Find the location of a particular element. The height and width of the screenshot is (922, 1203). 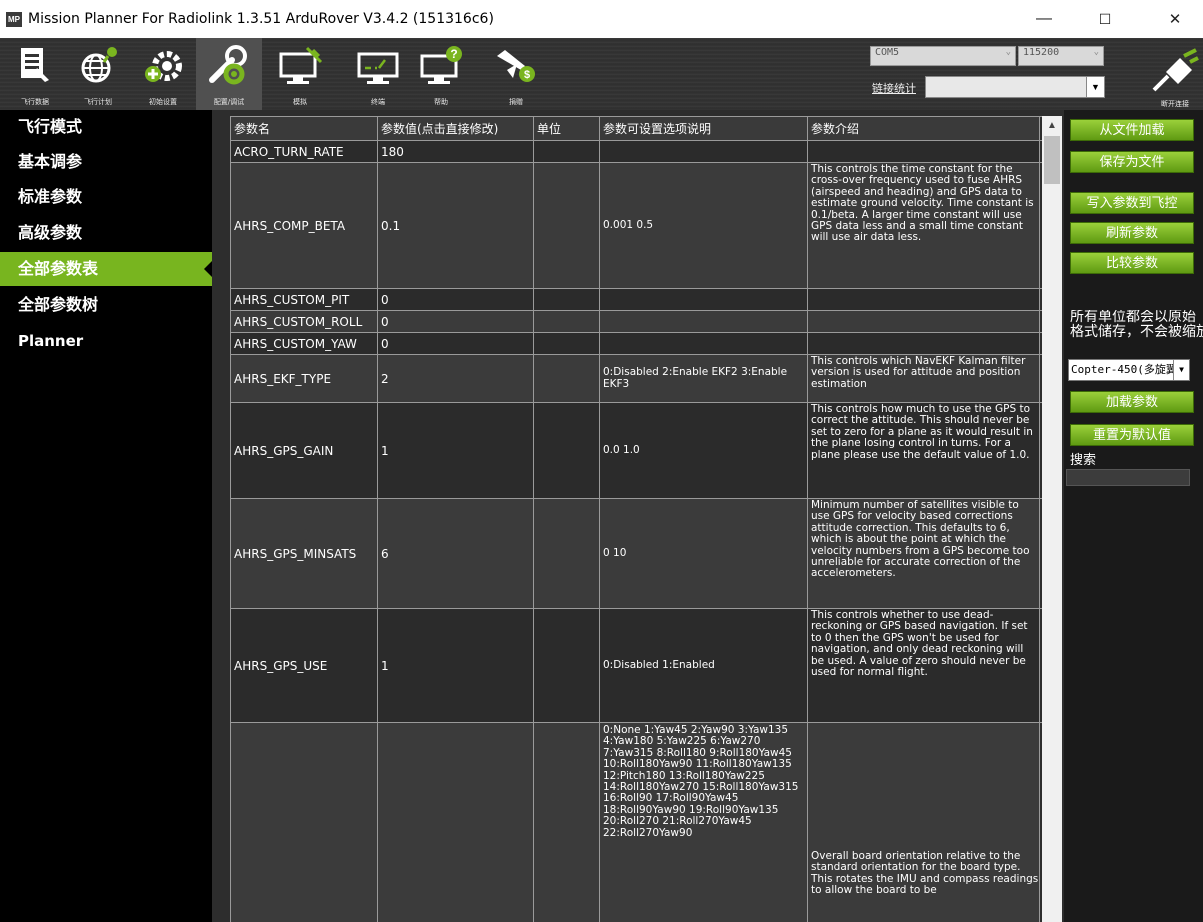

maximize-button: ☐ is located at coordinates (1105, 19).